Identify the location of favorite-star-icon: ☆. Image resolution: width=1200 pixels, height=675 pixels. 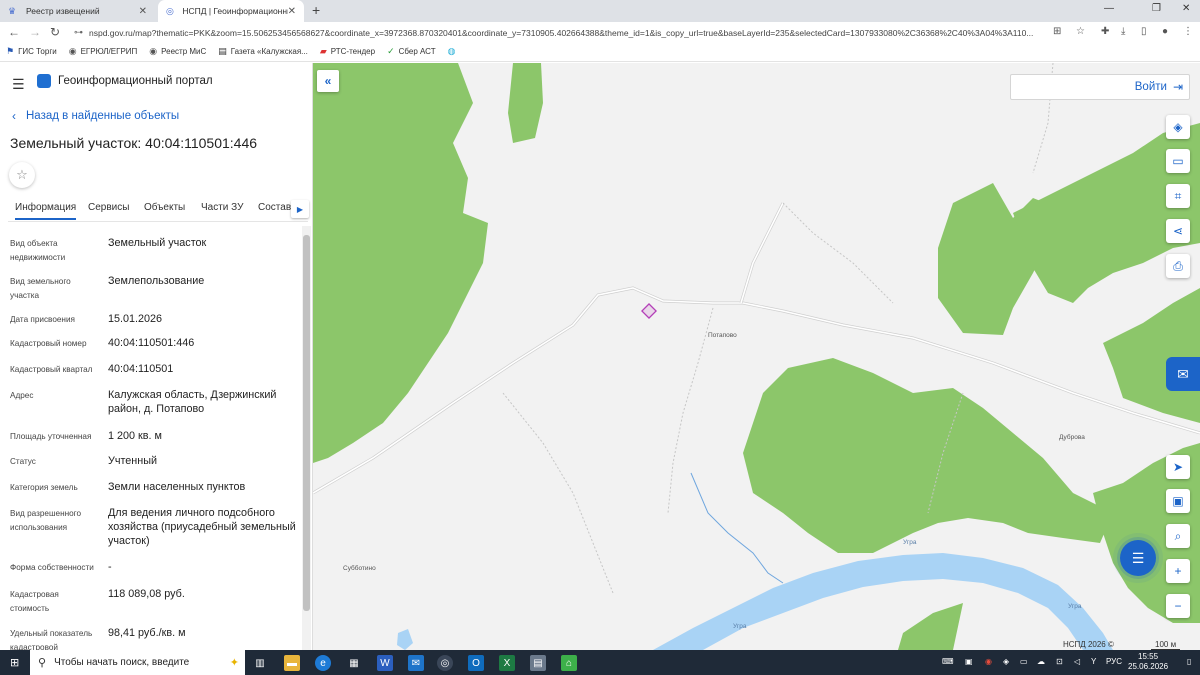
(22, 175).